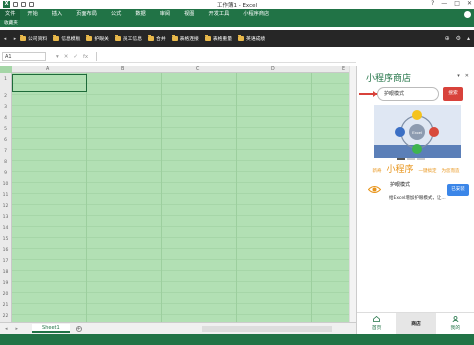 This screenshot has height=345, width=474. I want to click on promo-banner: Excel, so click(417, 131).